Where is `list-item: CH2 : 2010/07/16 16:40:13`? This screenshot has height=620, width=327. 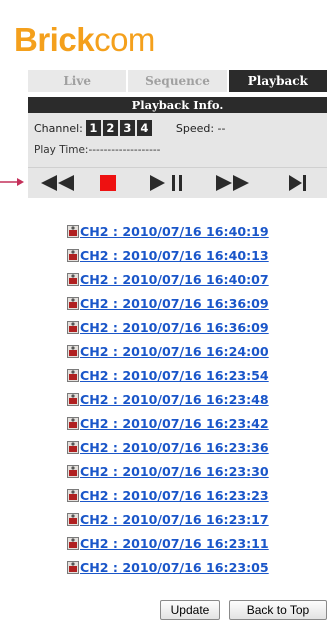
list-item: CH2 : 2010/07/16 16:40:13 is located at coordinates (168, 255).